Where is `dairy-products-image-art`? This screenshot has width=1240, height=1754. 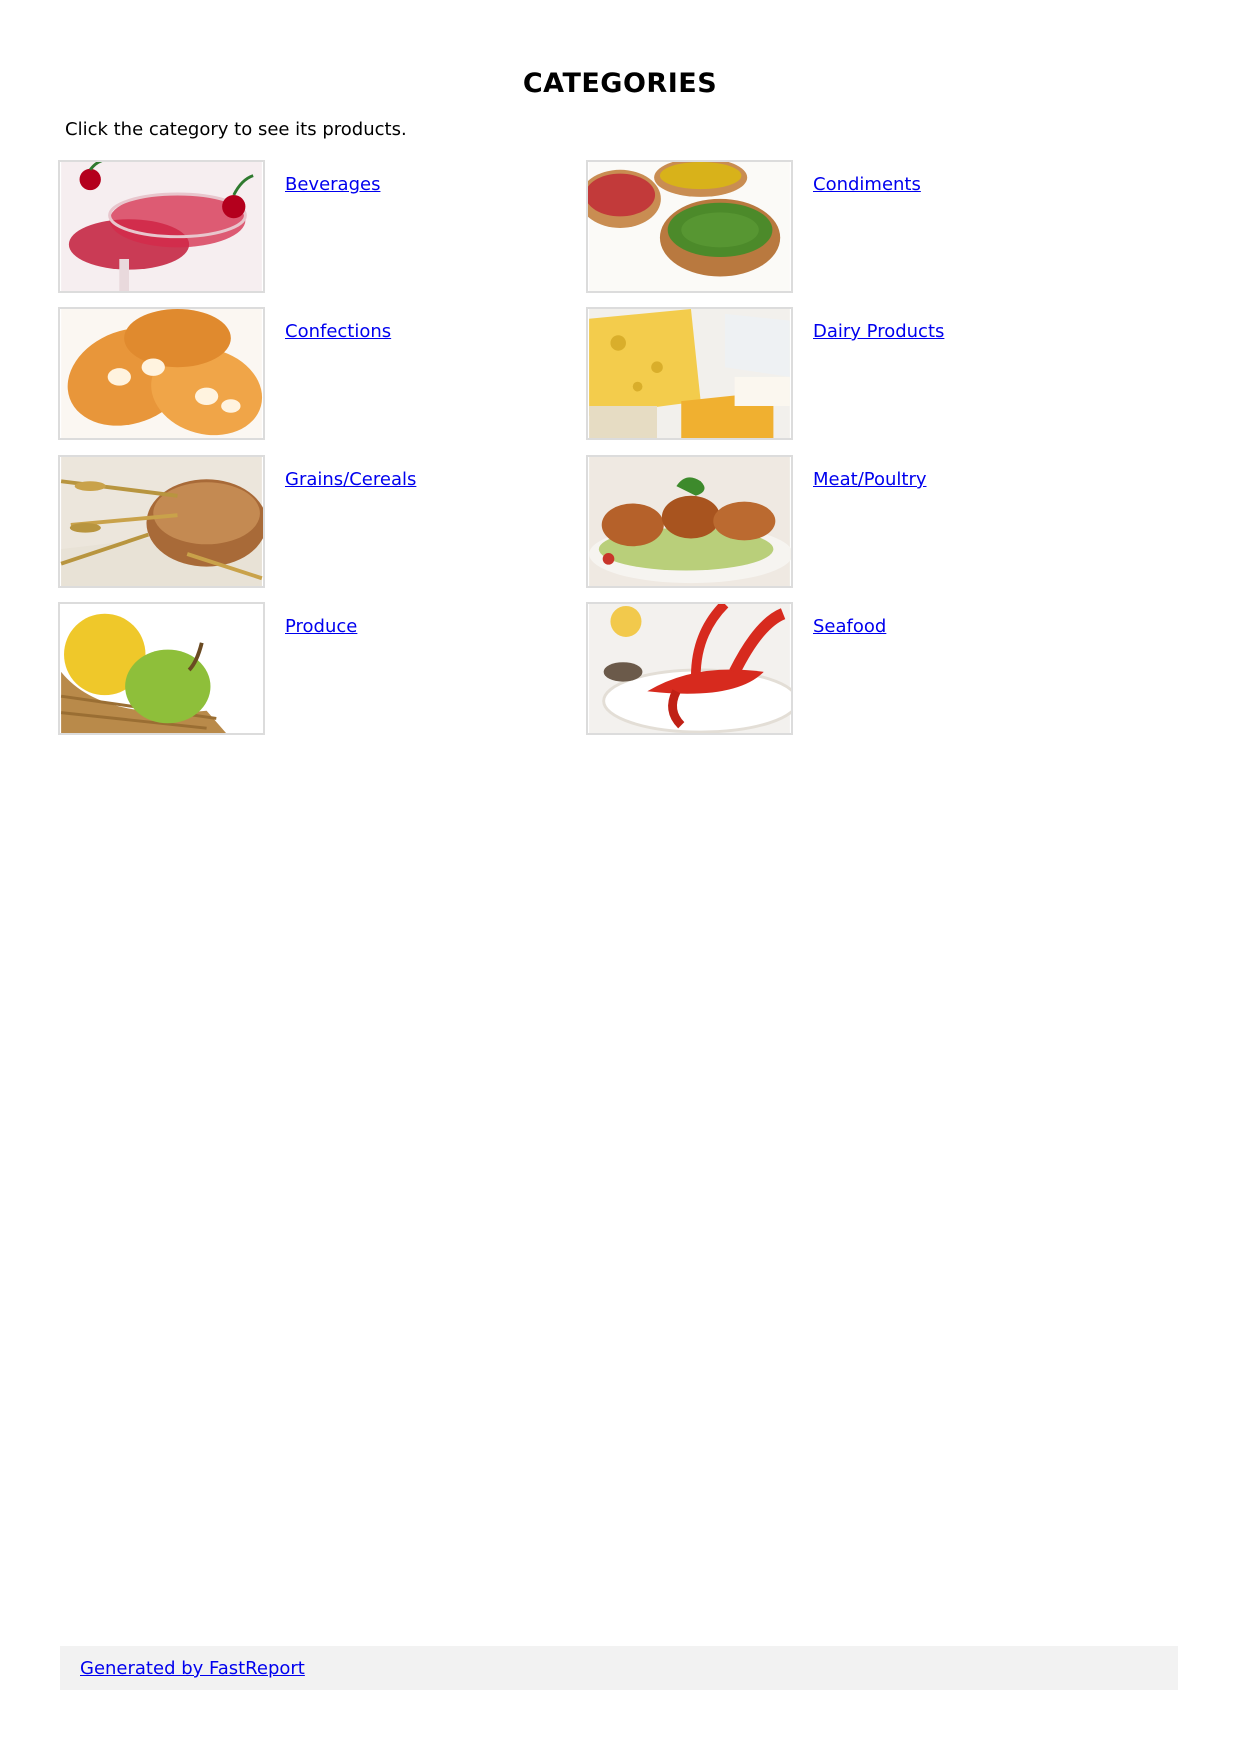
dairy-products-image-art is located at coordinates (689, 373).